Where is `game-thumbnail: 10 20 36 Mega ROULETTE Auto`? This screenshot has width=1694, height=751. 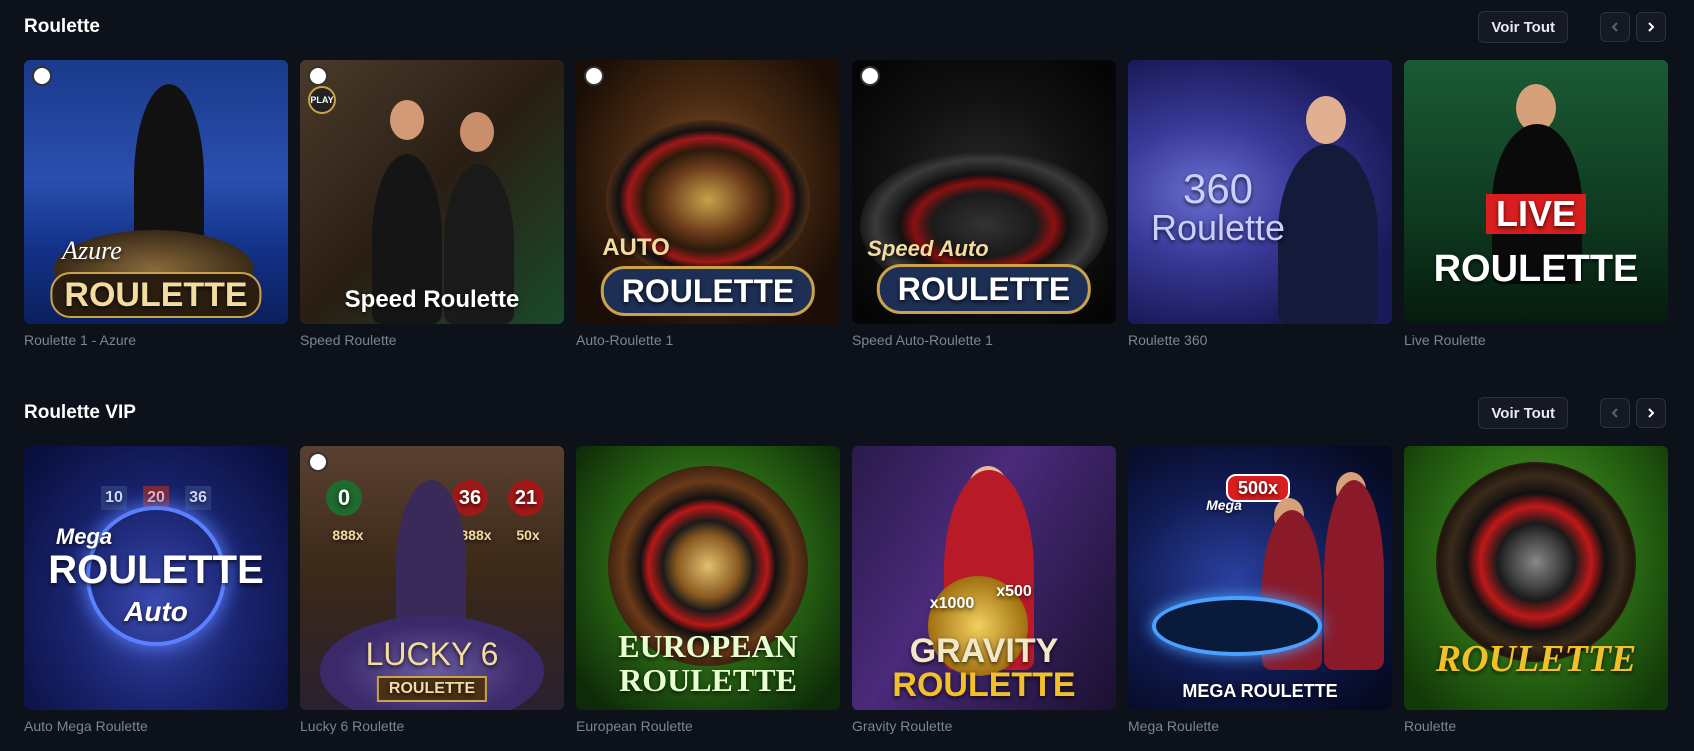 game-thumbnail: 10 20 36 Mega ROULETTE Auto is located at coordinates (156, 578).